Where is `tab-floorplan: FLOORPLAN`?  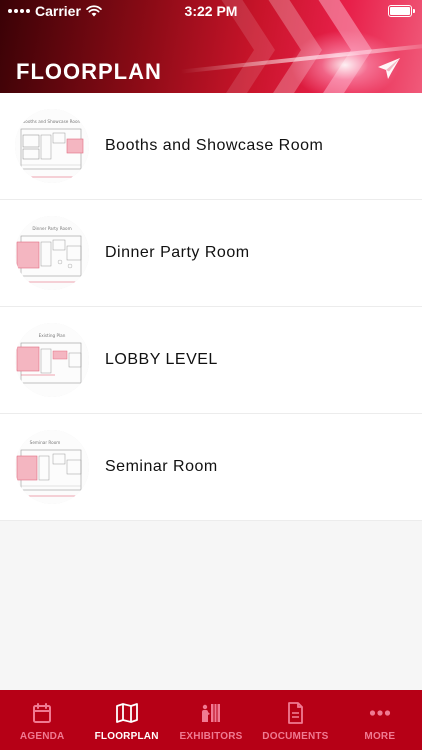 tab-floorplan: FLOORPLAN is located at coordinates (126, 720).